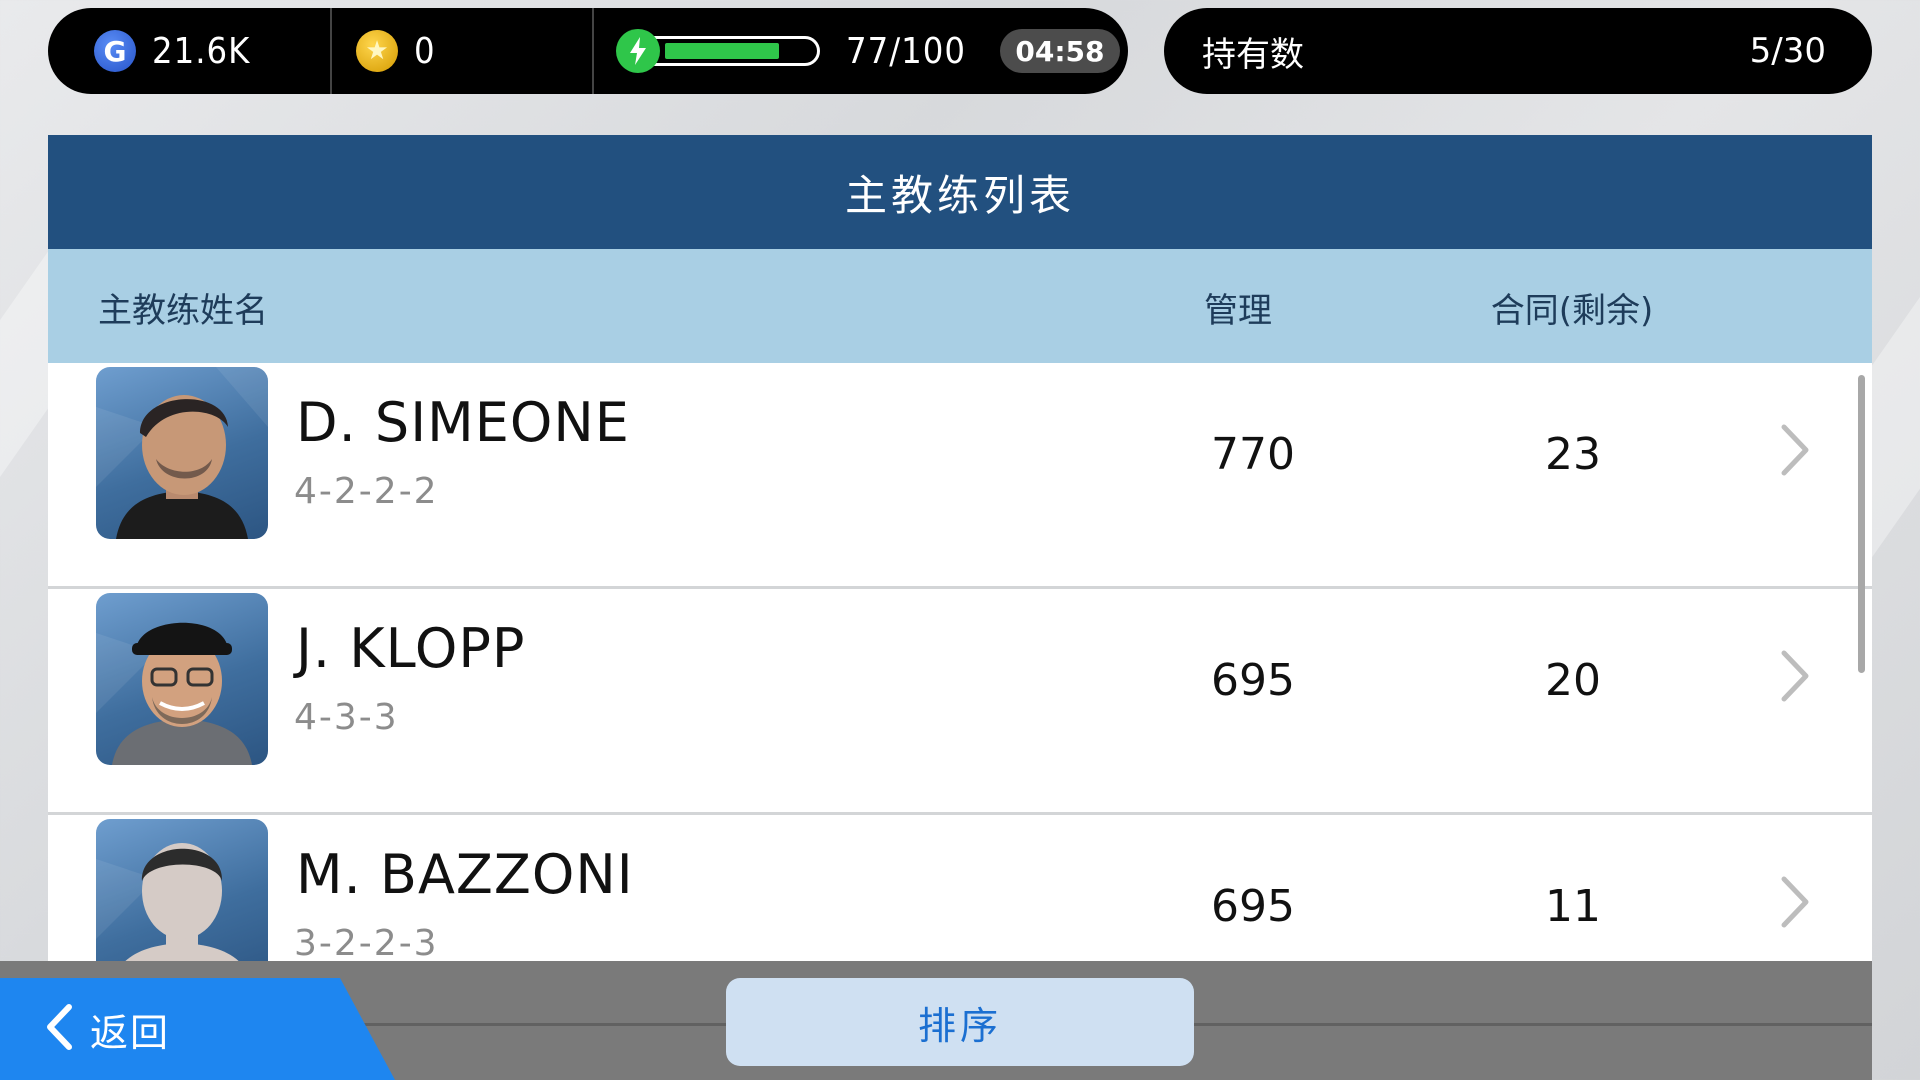 The height and width of the screenshot is (1080, 1920). I want to click on column-management: 管理, so click(1238, 311).